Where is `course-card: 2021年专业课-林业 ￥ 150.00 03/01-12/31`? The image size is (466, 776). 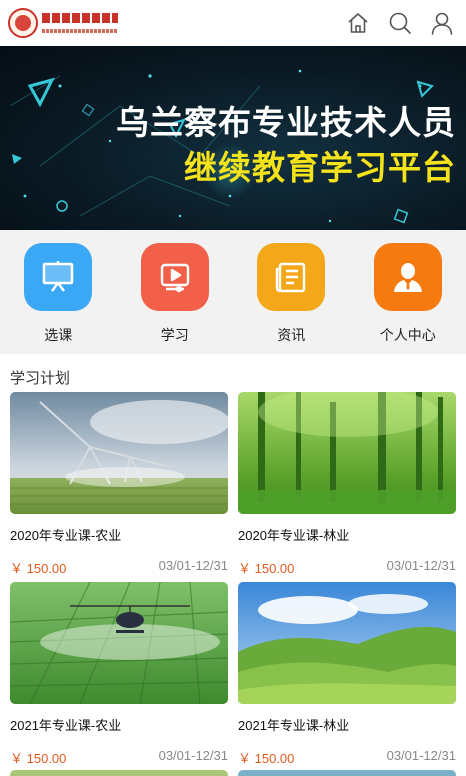 course-card: 2021年专业课-林业 ￥ 150.00 03/01-12/31 is located at coordinates (347, 674).